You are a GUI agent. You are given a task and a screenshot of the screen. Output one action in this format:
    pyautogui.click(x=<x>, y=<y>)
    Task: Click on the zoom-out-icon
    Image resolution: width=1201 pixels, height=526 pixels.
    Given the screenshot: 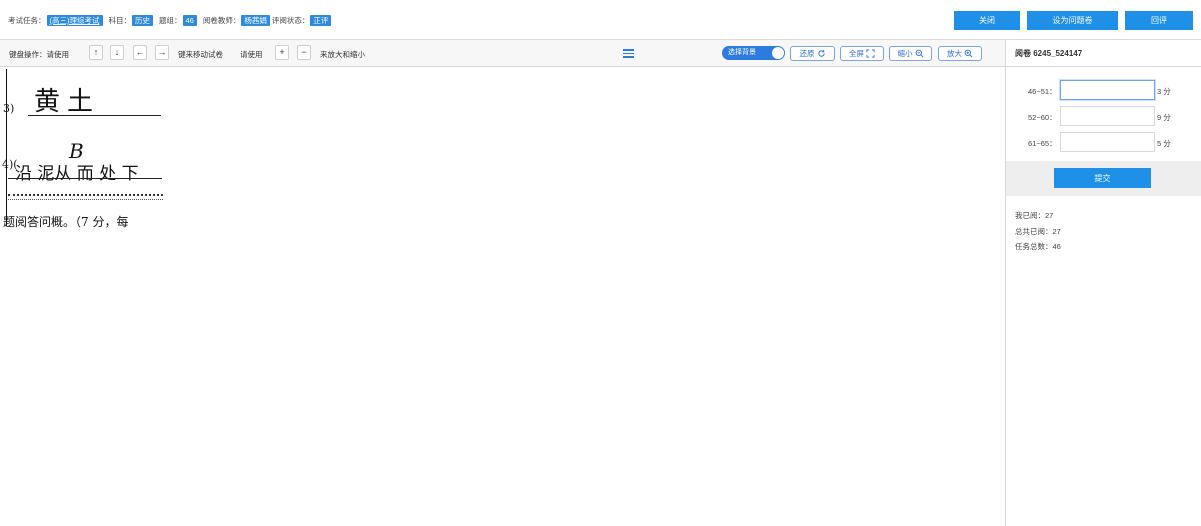 What is the action you would take?
    pyautogui.click(x=919, y=53)
    